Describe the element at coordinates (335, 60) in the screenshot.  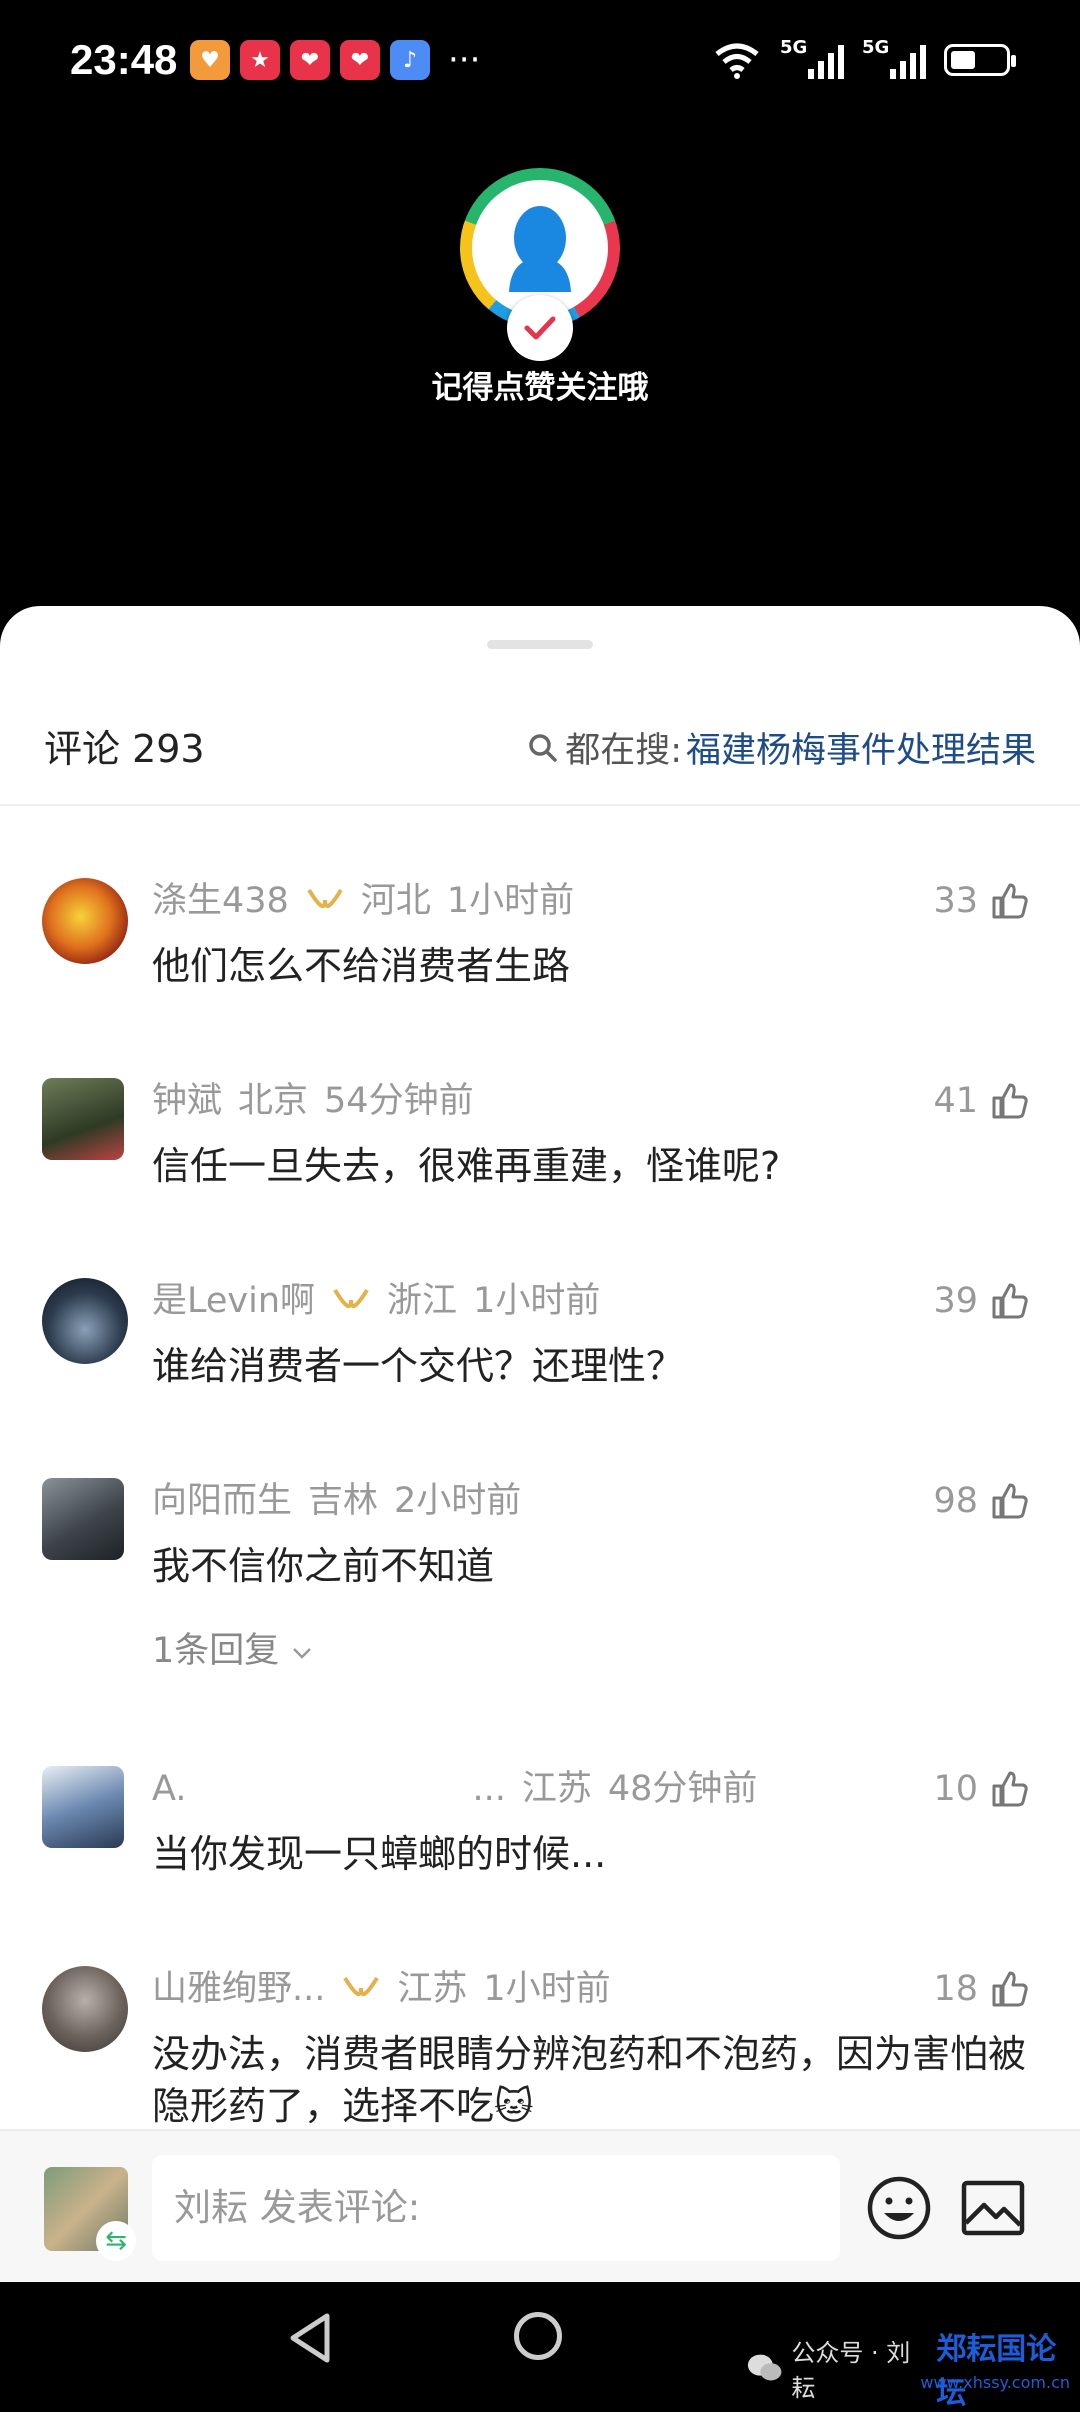
I see `notification-icons: ♥ ★ ❤ ❤ ♪ ···` at that location.